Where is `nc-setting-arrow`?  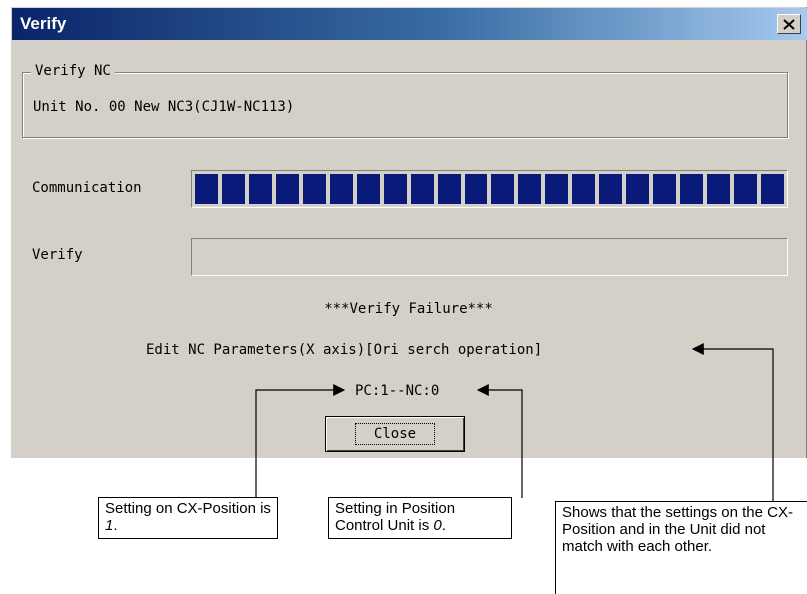 nc-setting-arrow is located at coordinates (499, 441).